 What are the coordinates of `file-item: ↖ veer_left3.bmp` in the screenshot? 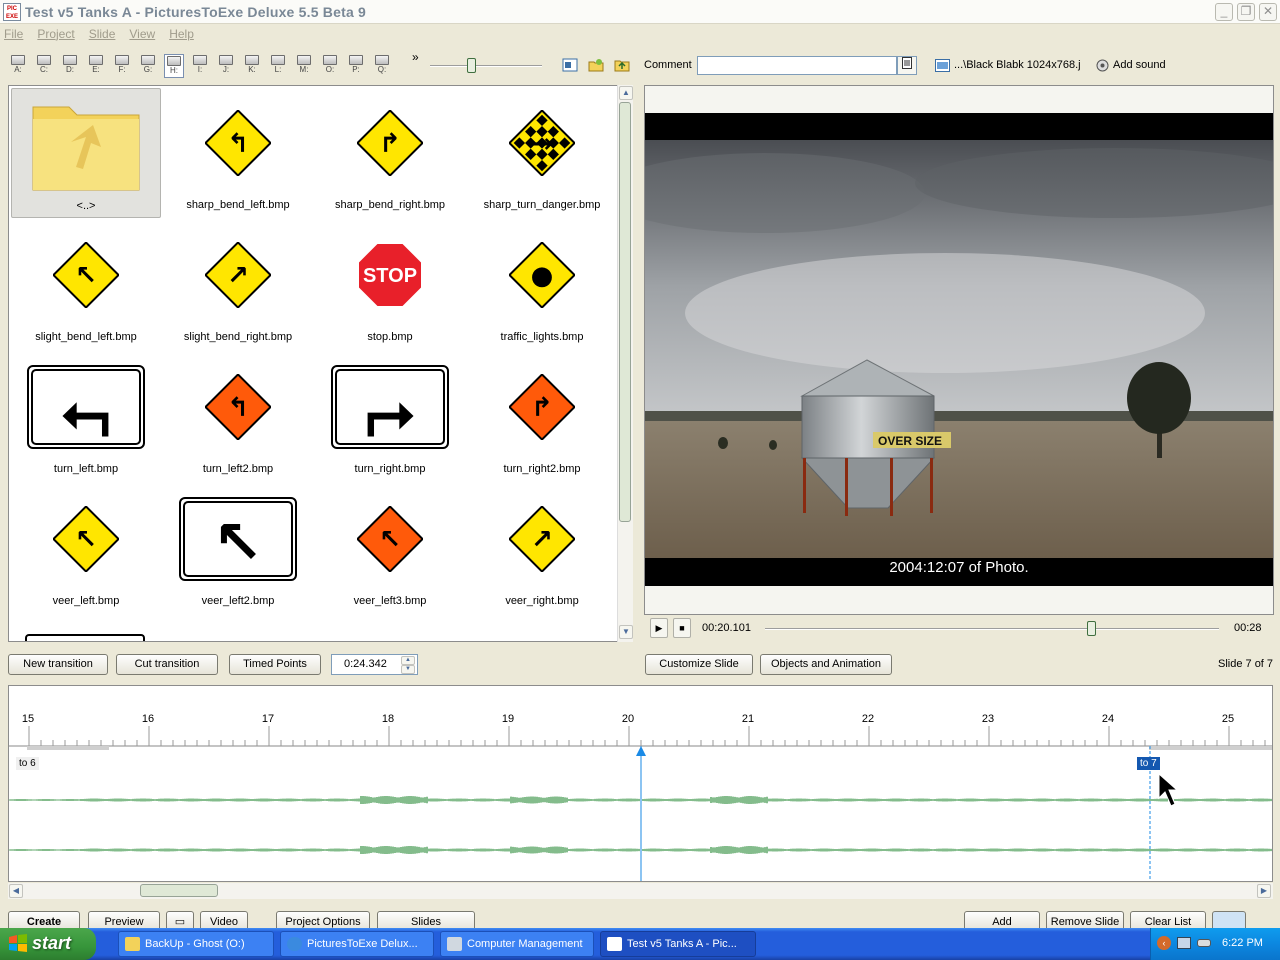 It's located at (390, 549).